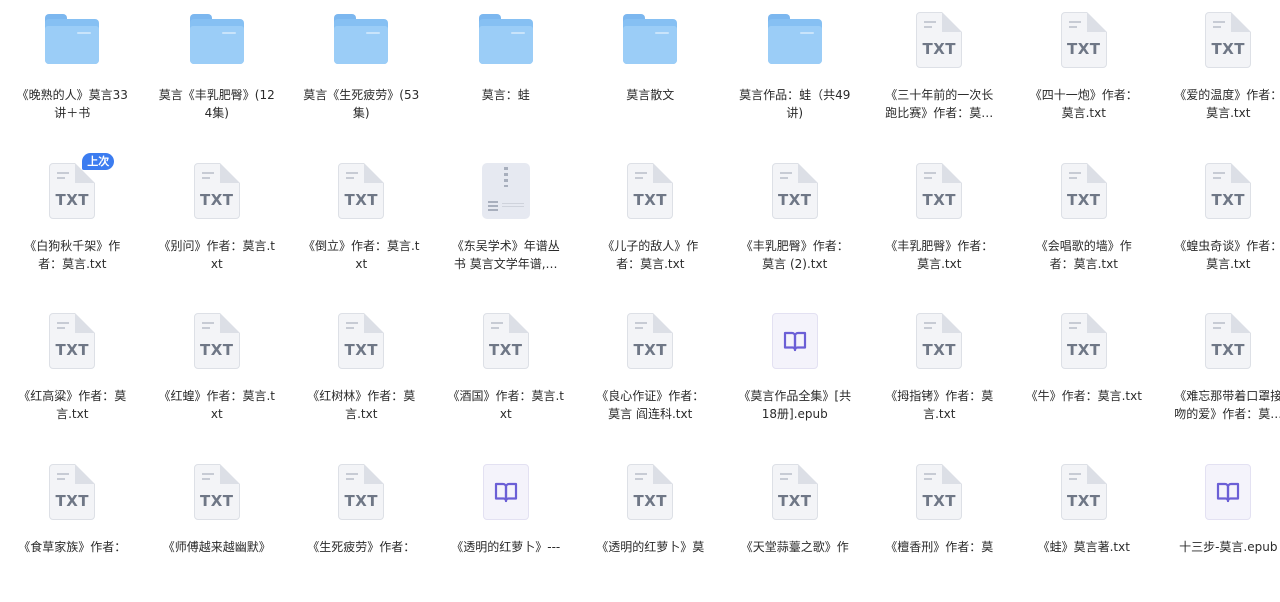  Describe the element at coordinates (72, 405) in the screenshot. I see `item-name: 《红高粱》作者：莫言.txt` at that location.